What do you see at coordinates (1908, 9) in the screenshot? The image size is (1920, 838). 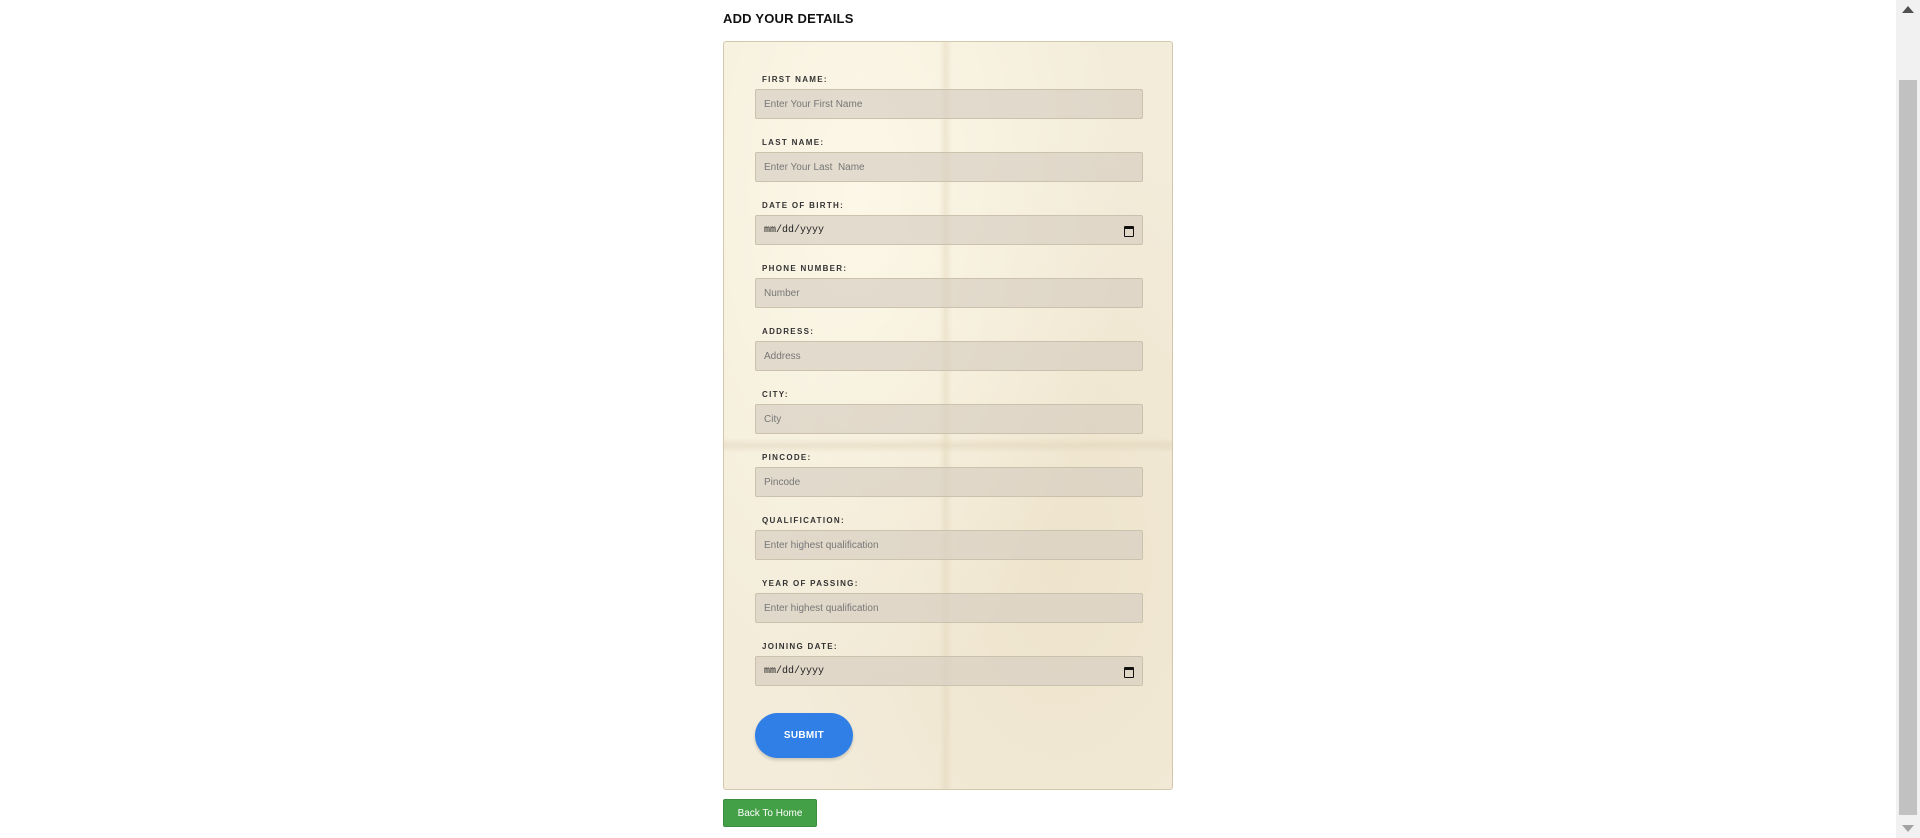 I see `scroll-up-arrow-icon` at bounding box center [1908, 9].